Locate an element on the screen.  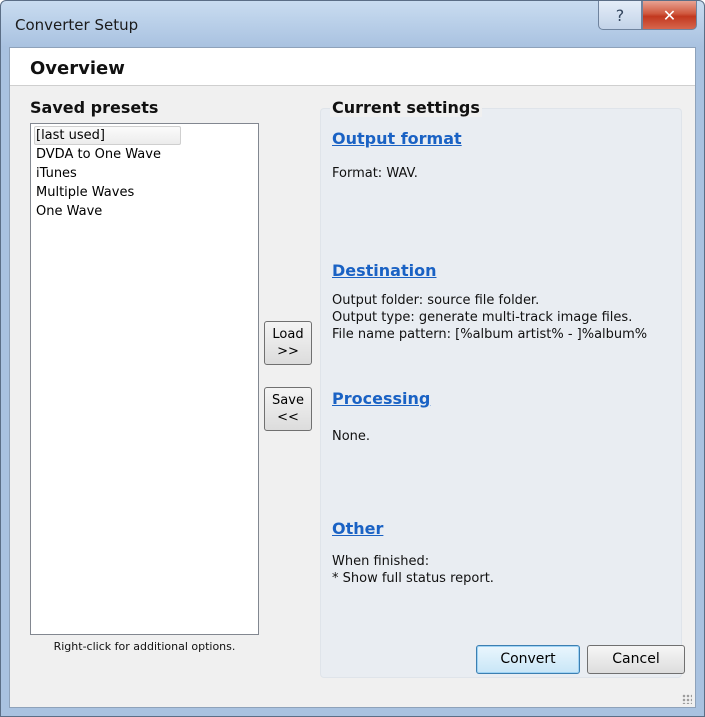
output-format-link: Output format is located at coordinates (397, 138).